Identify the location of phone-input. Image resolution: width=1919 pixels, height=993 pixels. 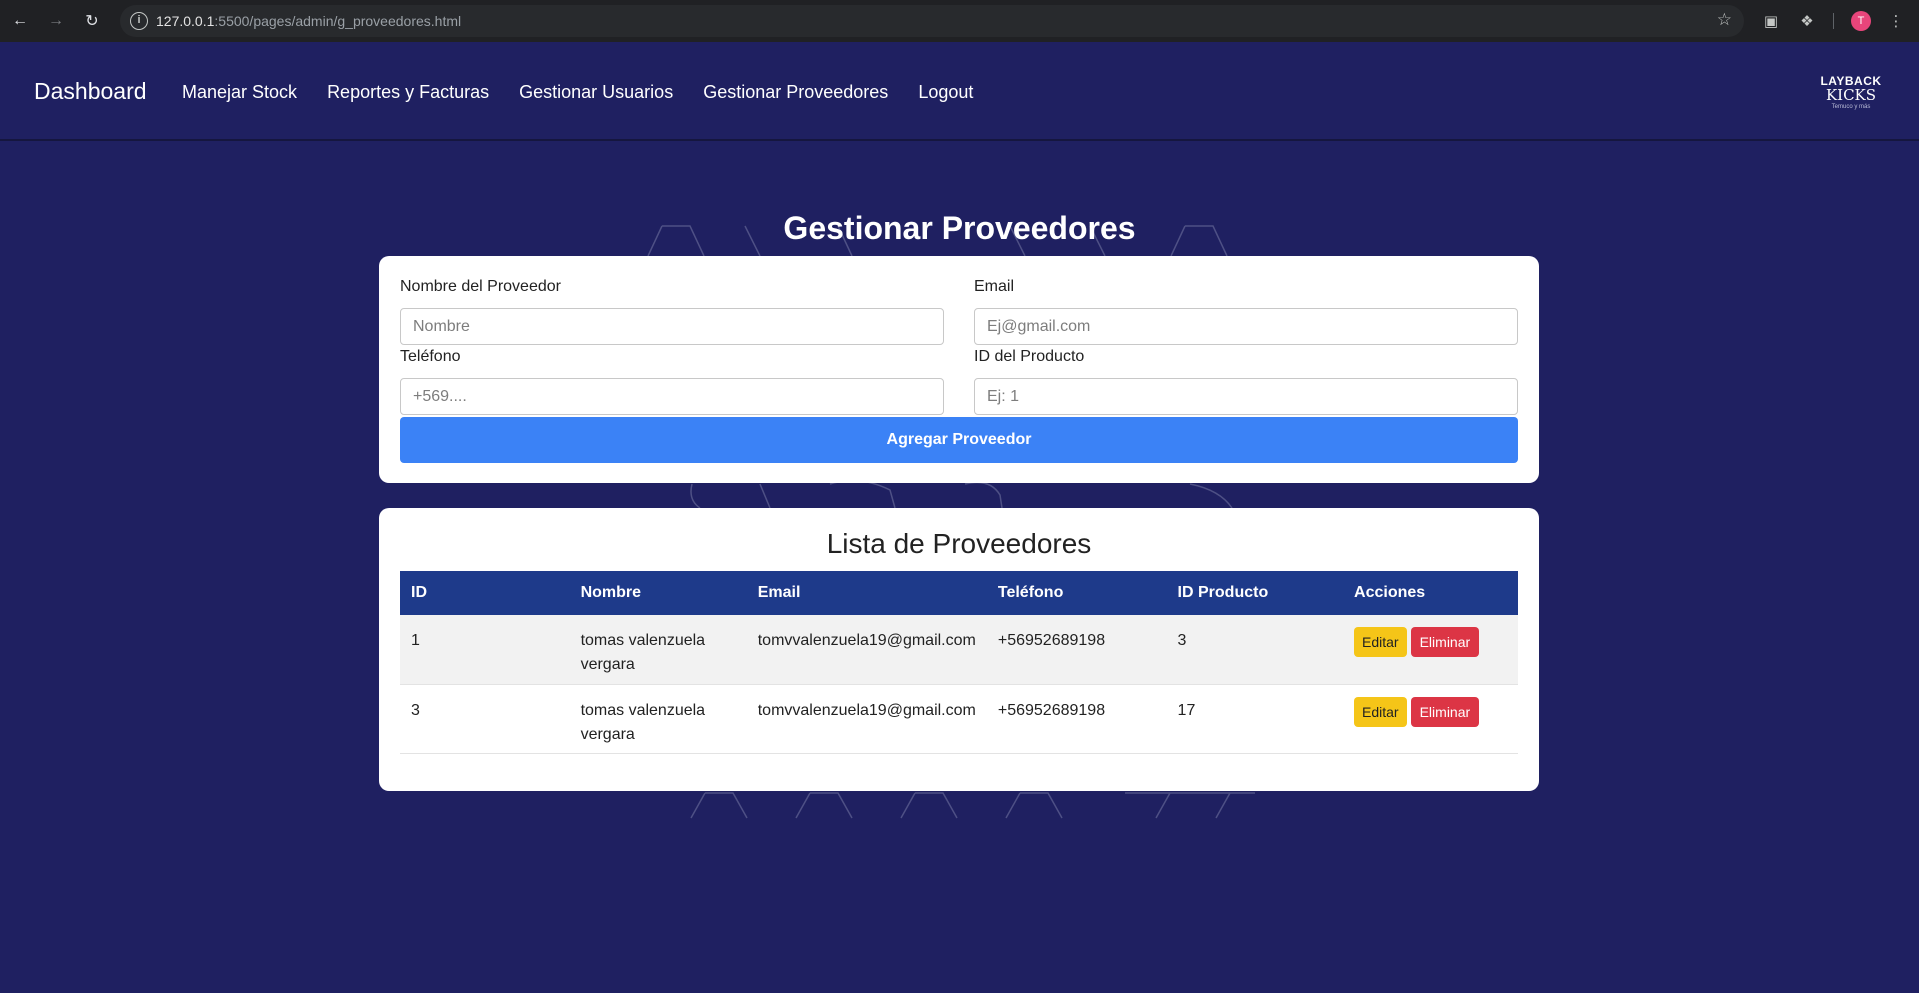
(672, 396).